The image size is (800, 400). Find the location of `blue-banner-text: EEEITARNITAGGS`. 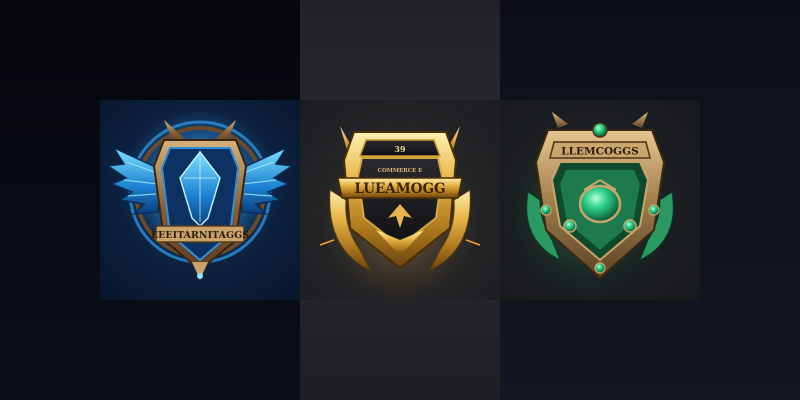

blue-banner-text: EEEITARNITAGGS is located at coordinates (200, 235).